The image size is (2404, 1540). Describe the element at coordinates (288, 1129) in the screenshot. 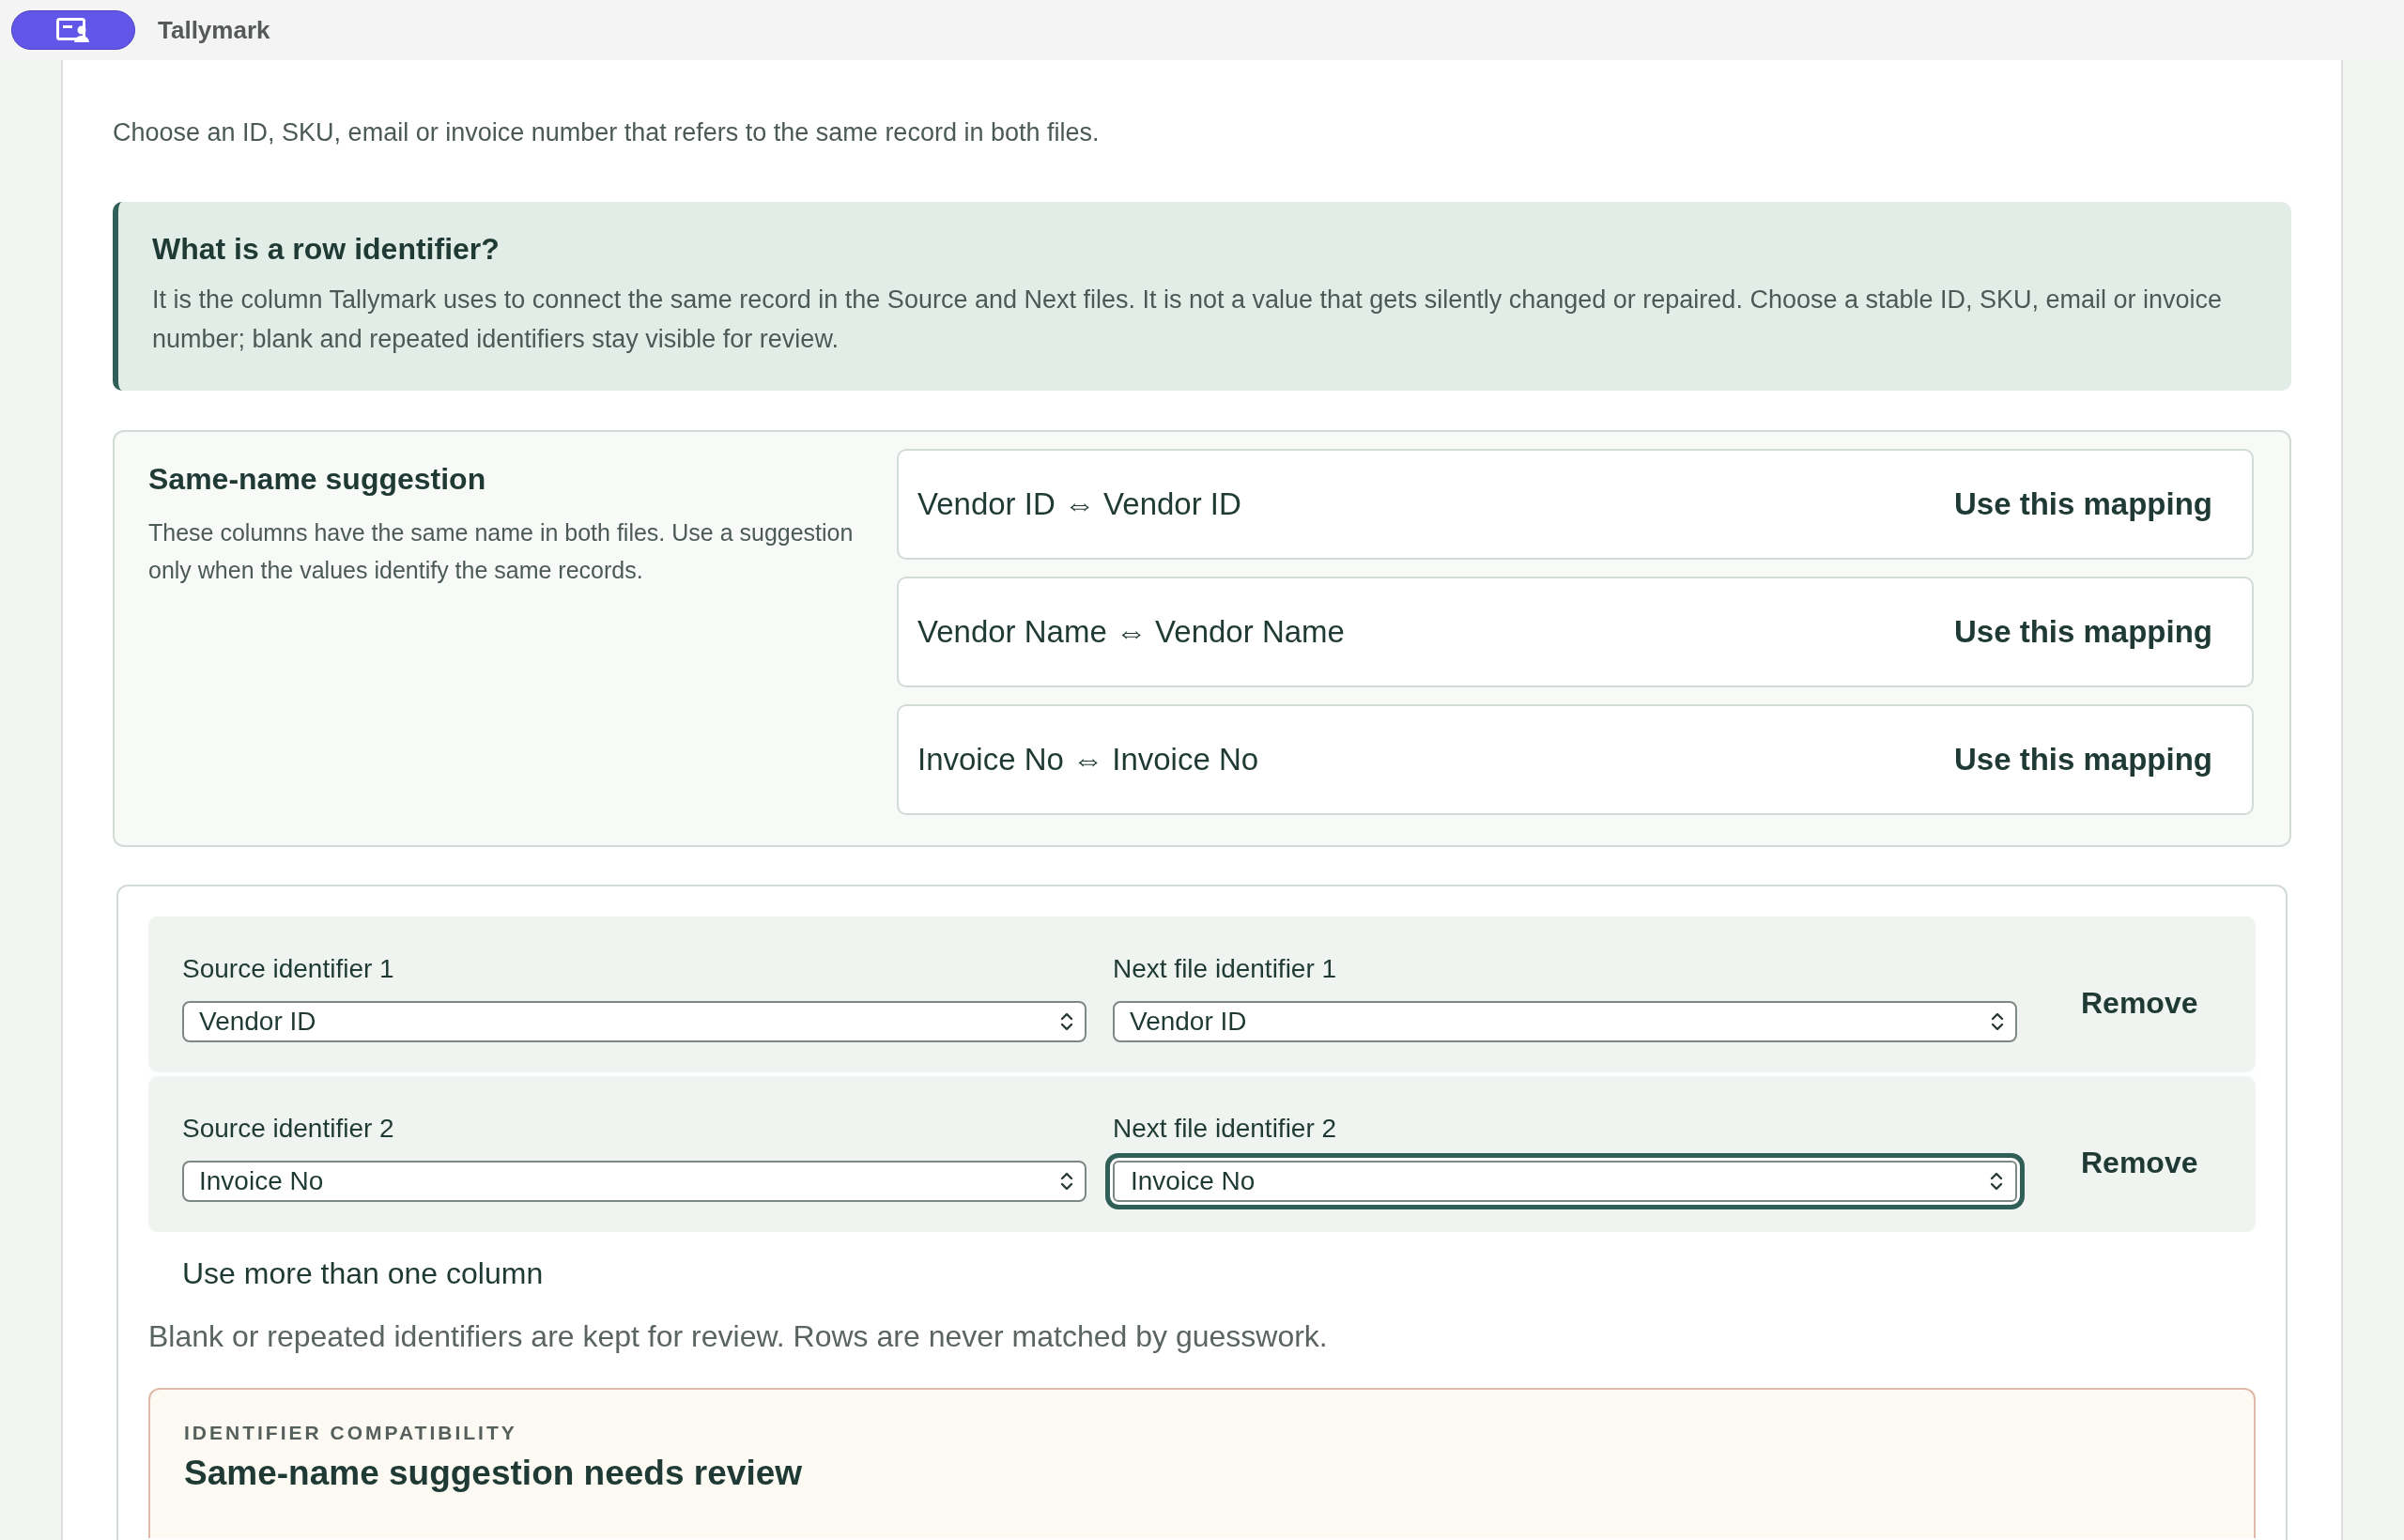

I see `field-label: Source identifier 2` at that location.